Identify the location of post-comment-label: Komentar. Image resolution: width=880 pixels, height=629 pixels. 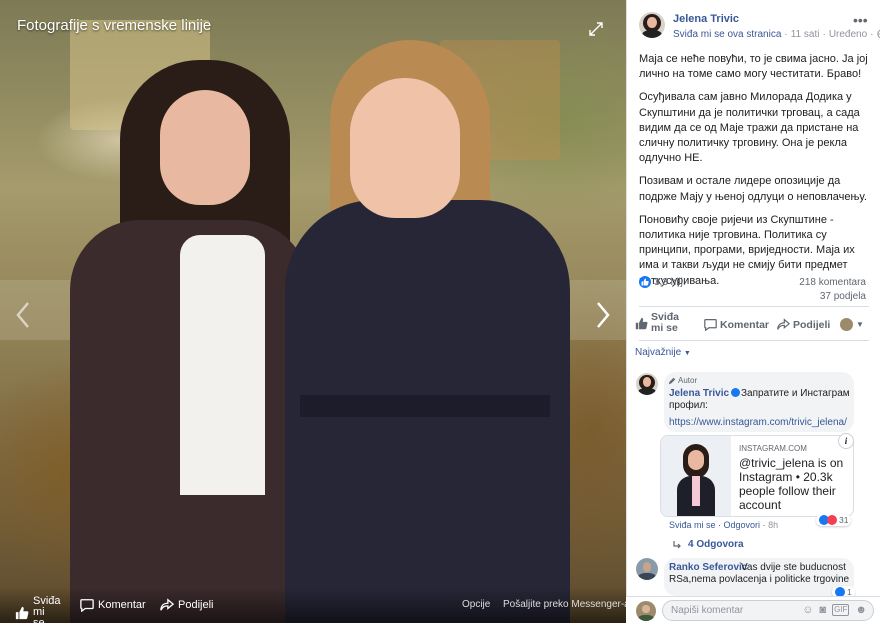
(745, 324).